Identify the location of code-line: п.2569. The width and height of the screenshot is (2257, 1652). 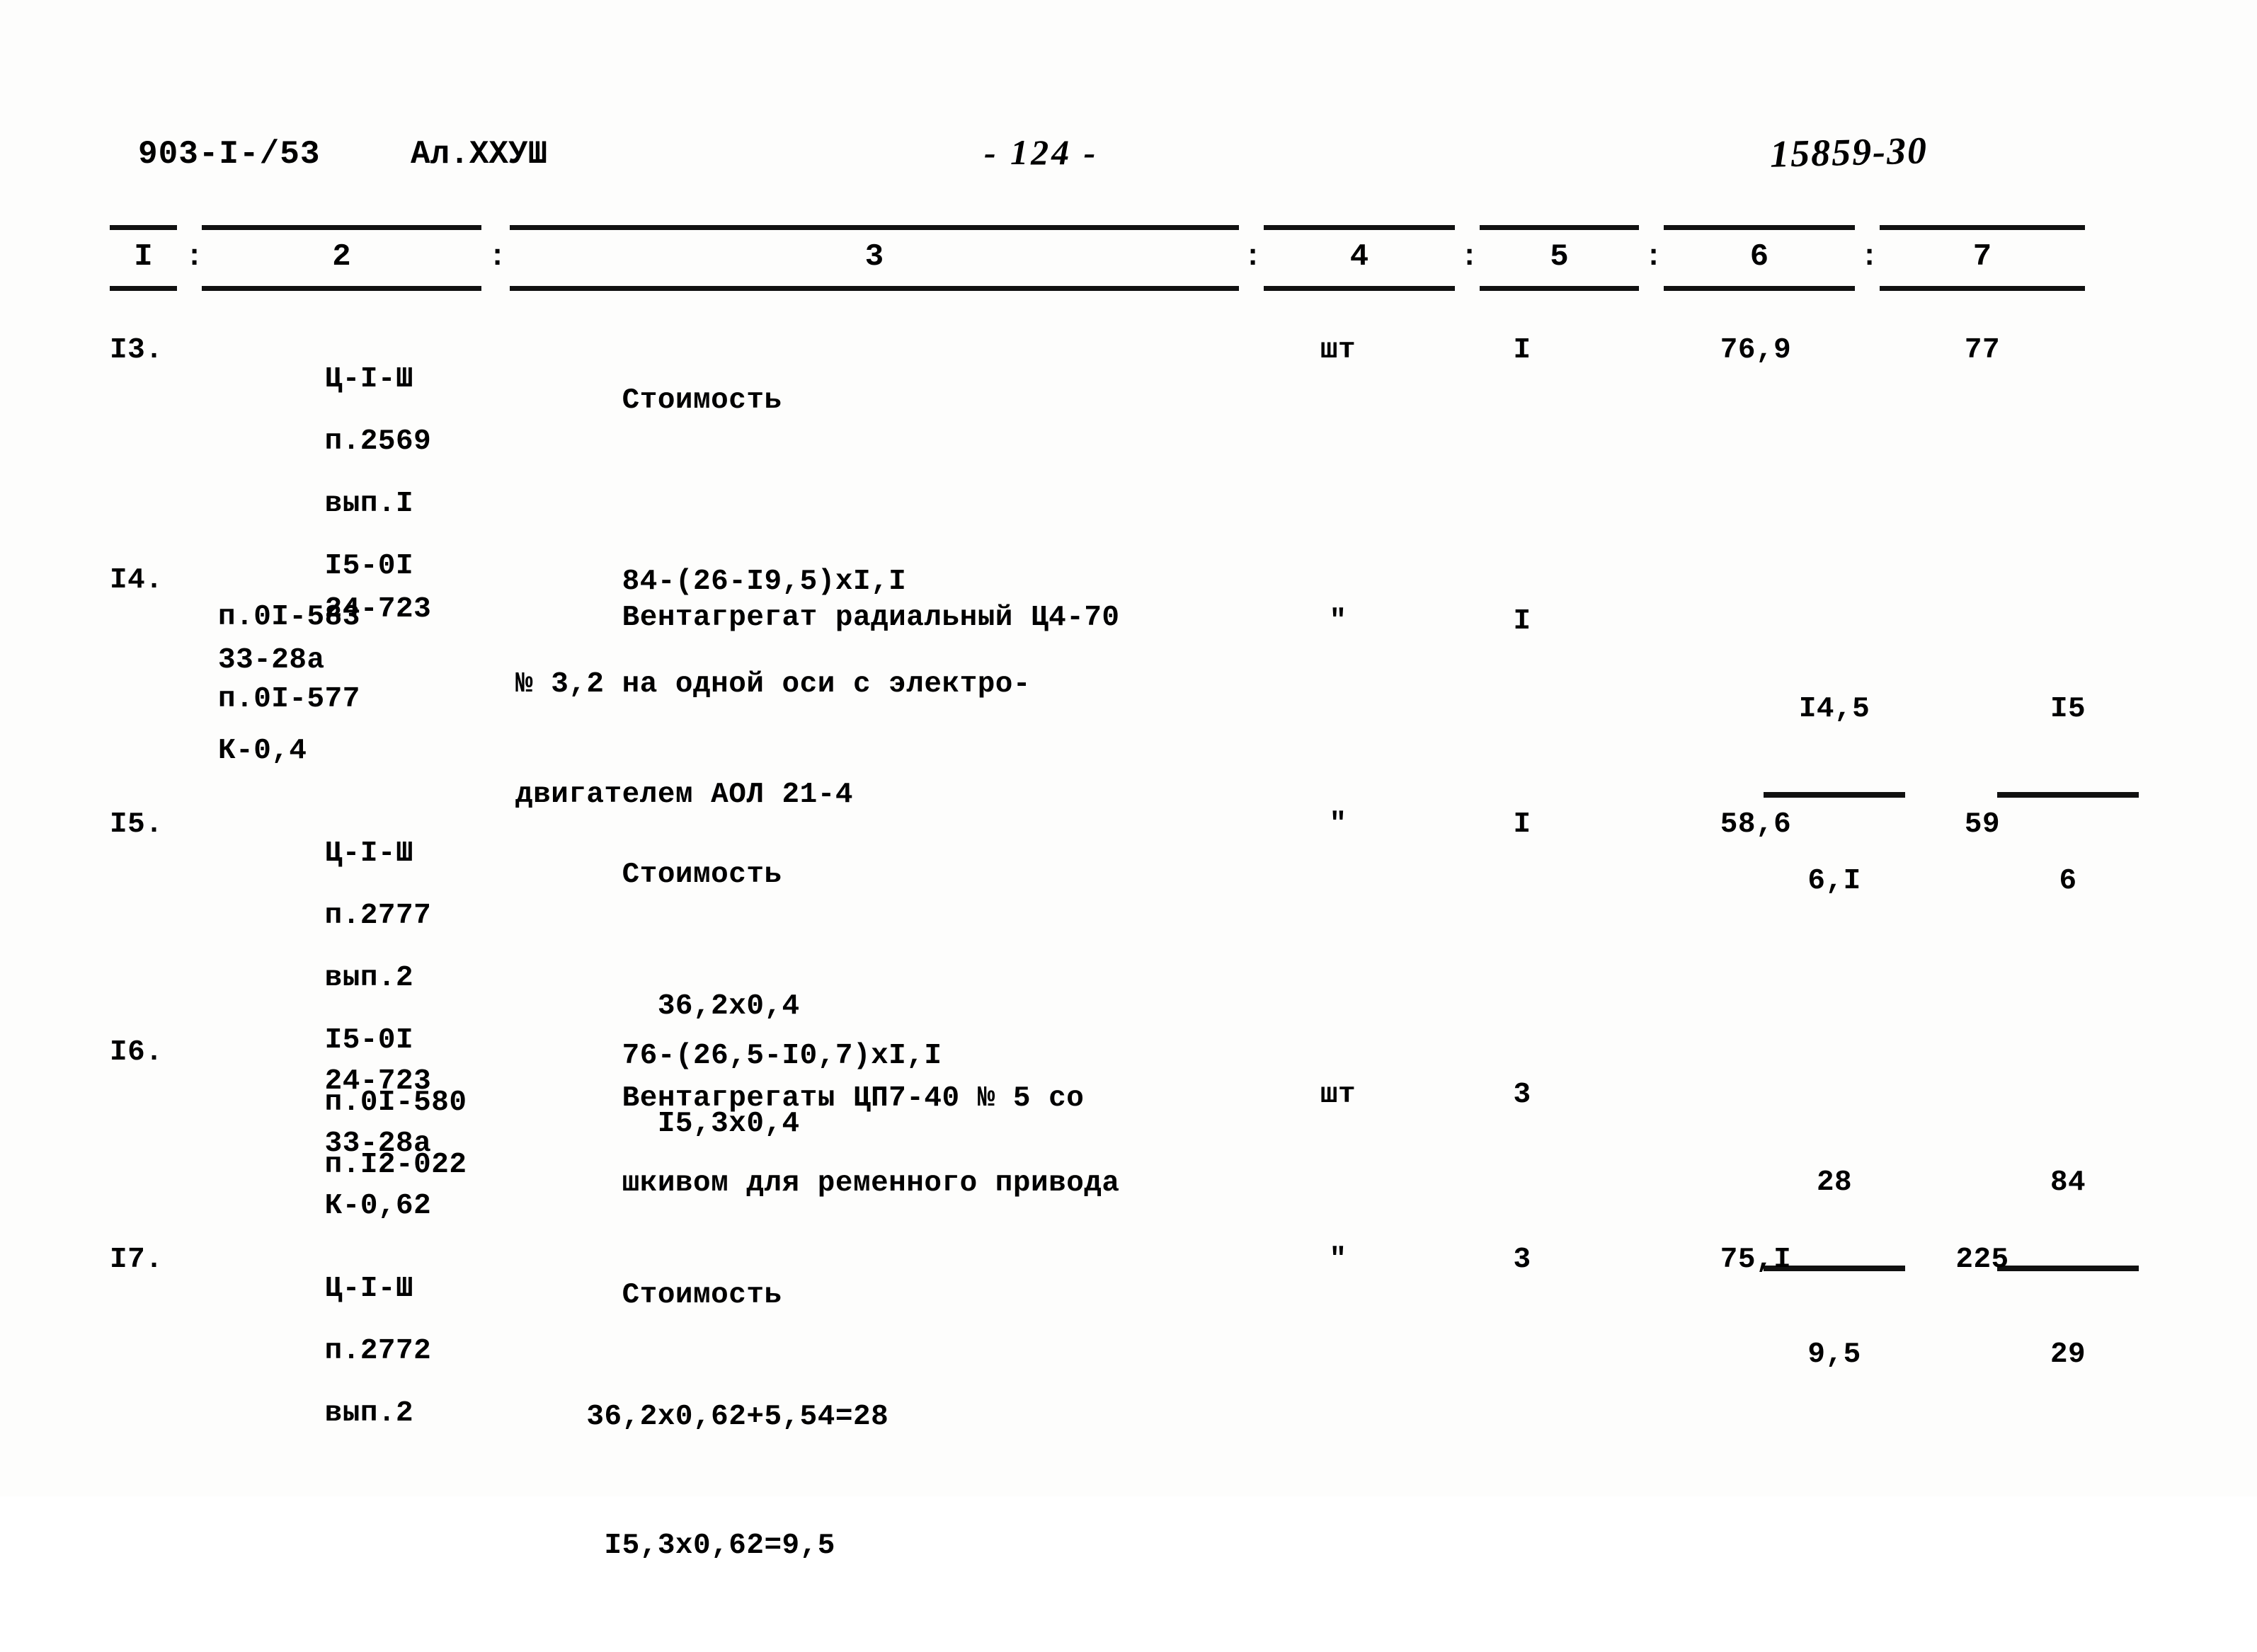
(378, 441).